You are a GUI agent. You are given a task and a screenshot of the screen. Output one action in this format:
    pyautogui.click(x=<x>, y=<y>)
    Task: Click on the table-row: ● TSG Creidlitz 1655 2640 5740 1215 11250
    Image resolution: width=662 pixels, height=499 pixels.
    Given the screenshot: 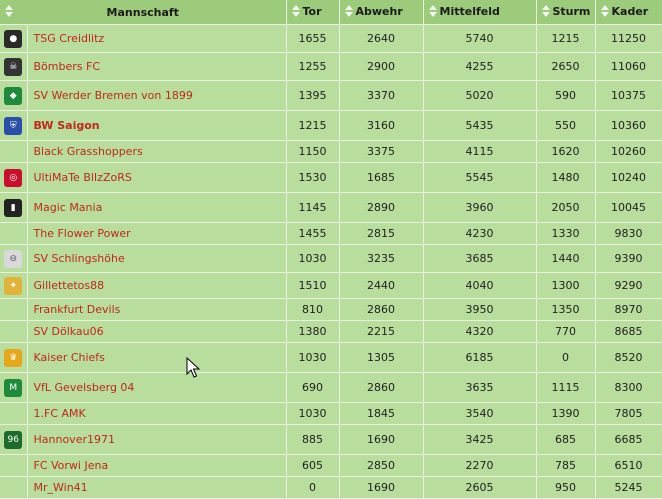 What is the action you would take?
    pyautogui.click(x=331, y=38)
    